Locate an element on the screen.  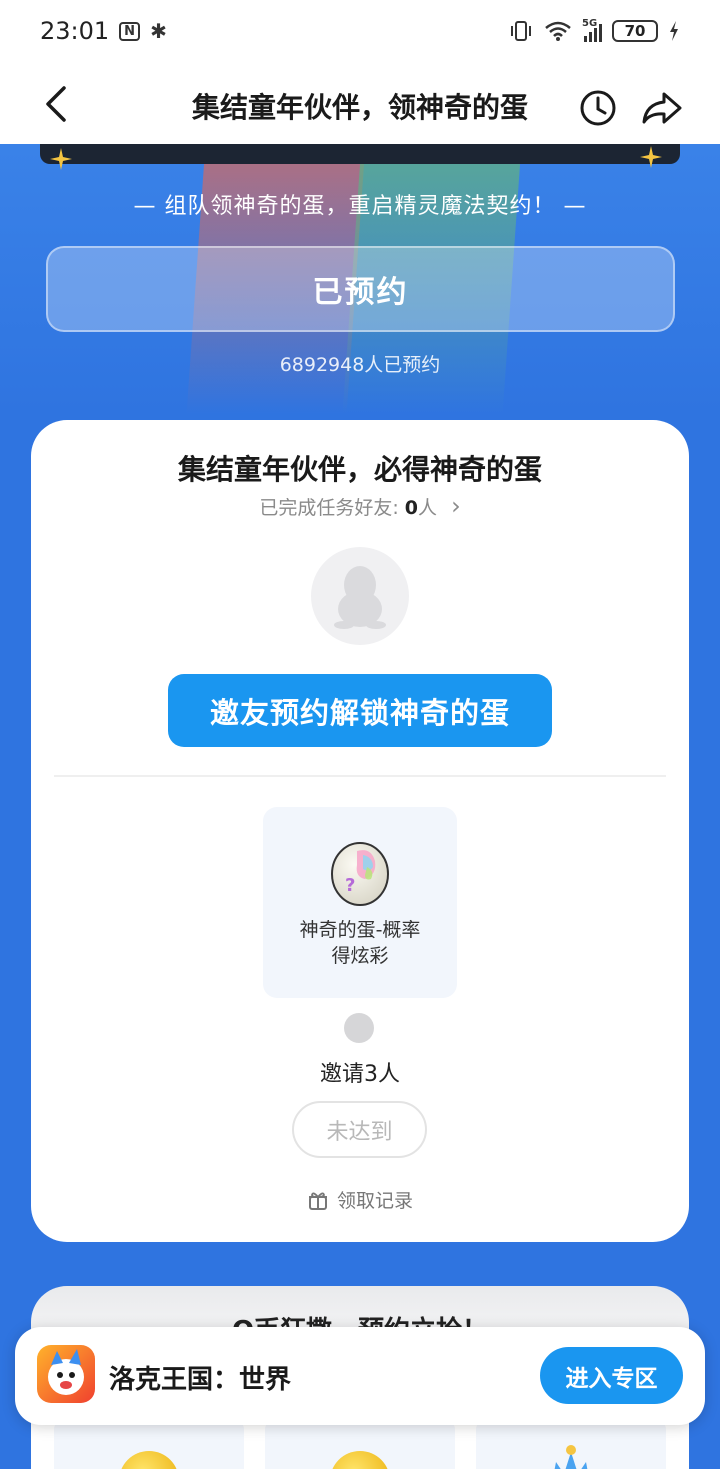
app-icon is located at coordinates (66, 1374).